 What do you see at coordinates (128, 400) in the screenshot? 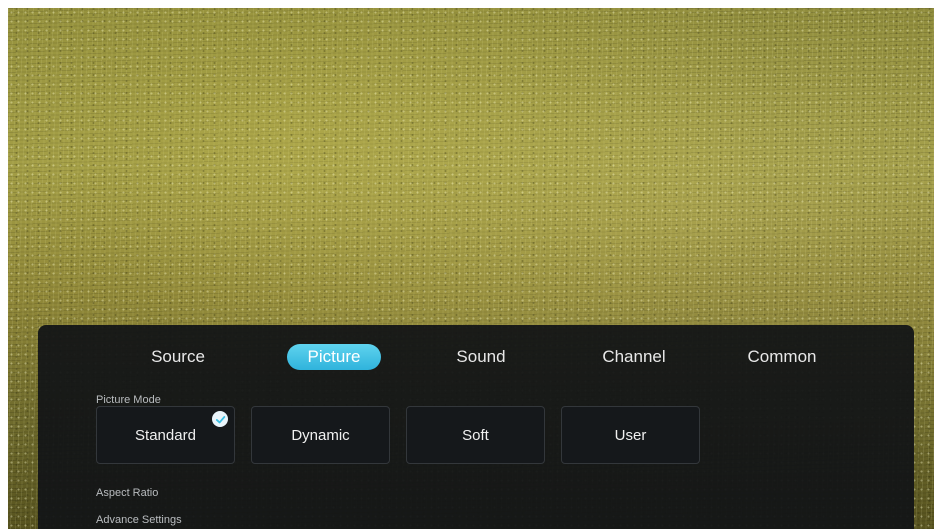
I see `picture-mode-label: Picture Mode` at bounding box center [128, 400].